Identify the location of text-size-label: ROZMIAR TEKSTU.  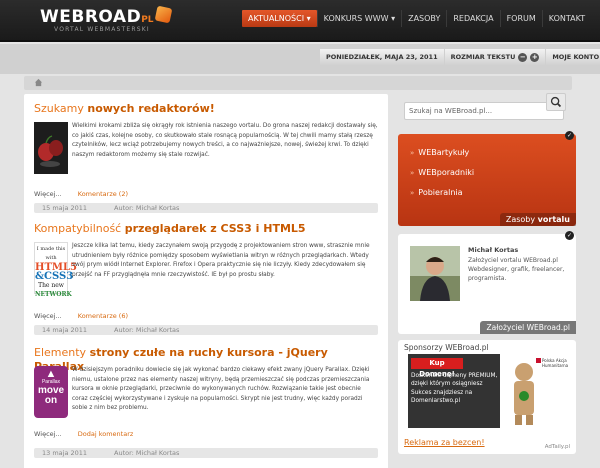
(483, 57).